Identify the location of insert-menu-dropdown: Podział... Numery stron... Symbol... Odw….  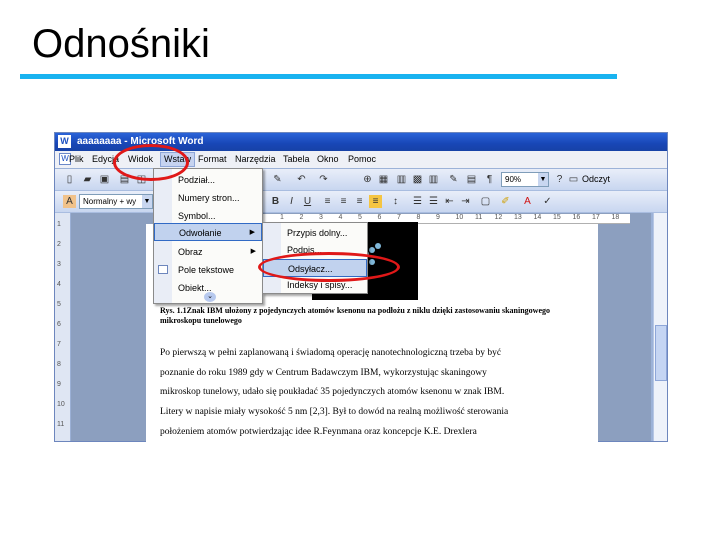
(208, 236).